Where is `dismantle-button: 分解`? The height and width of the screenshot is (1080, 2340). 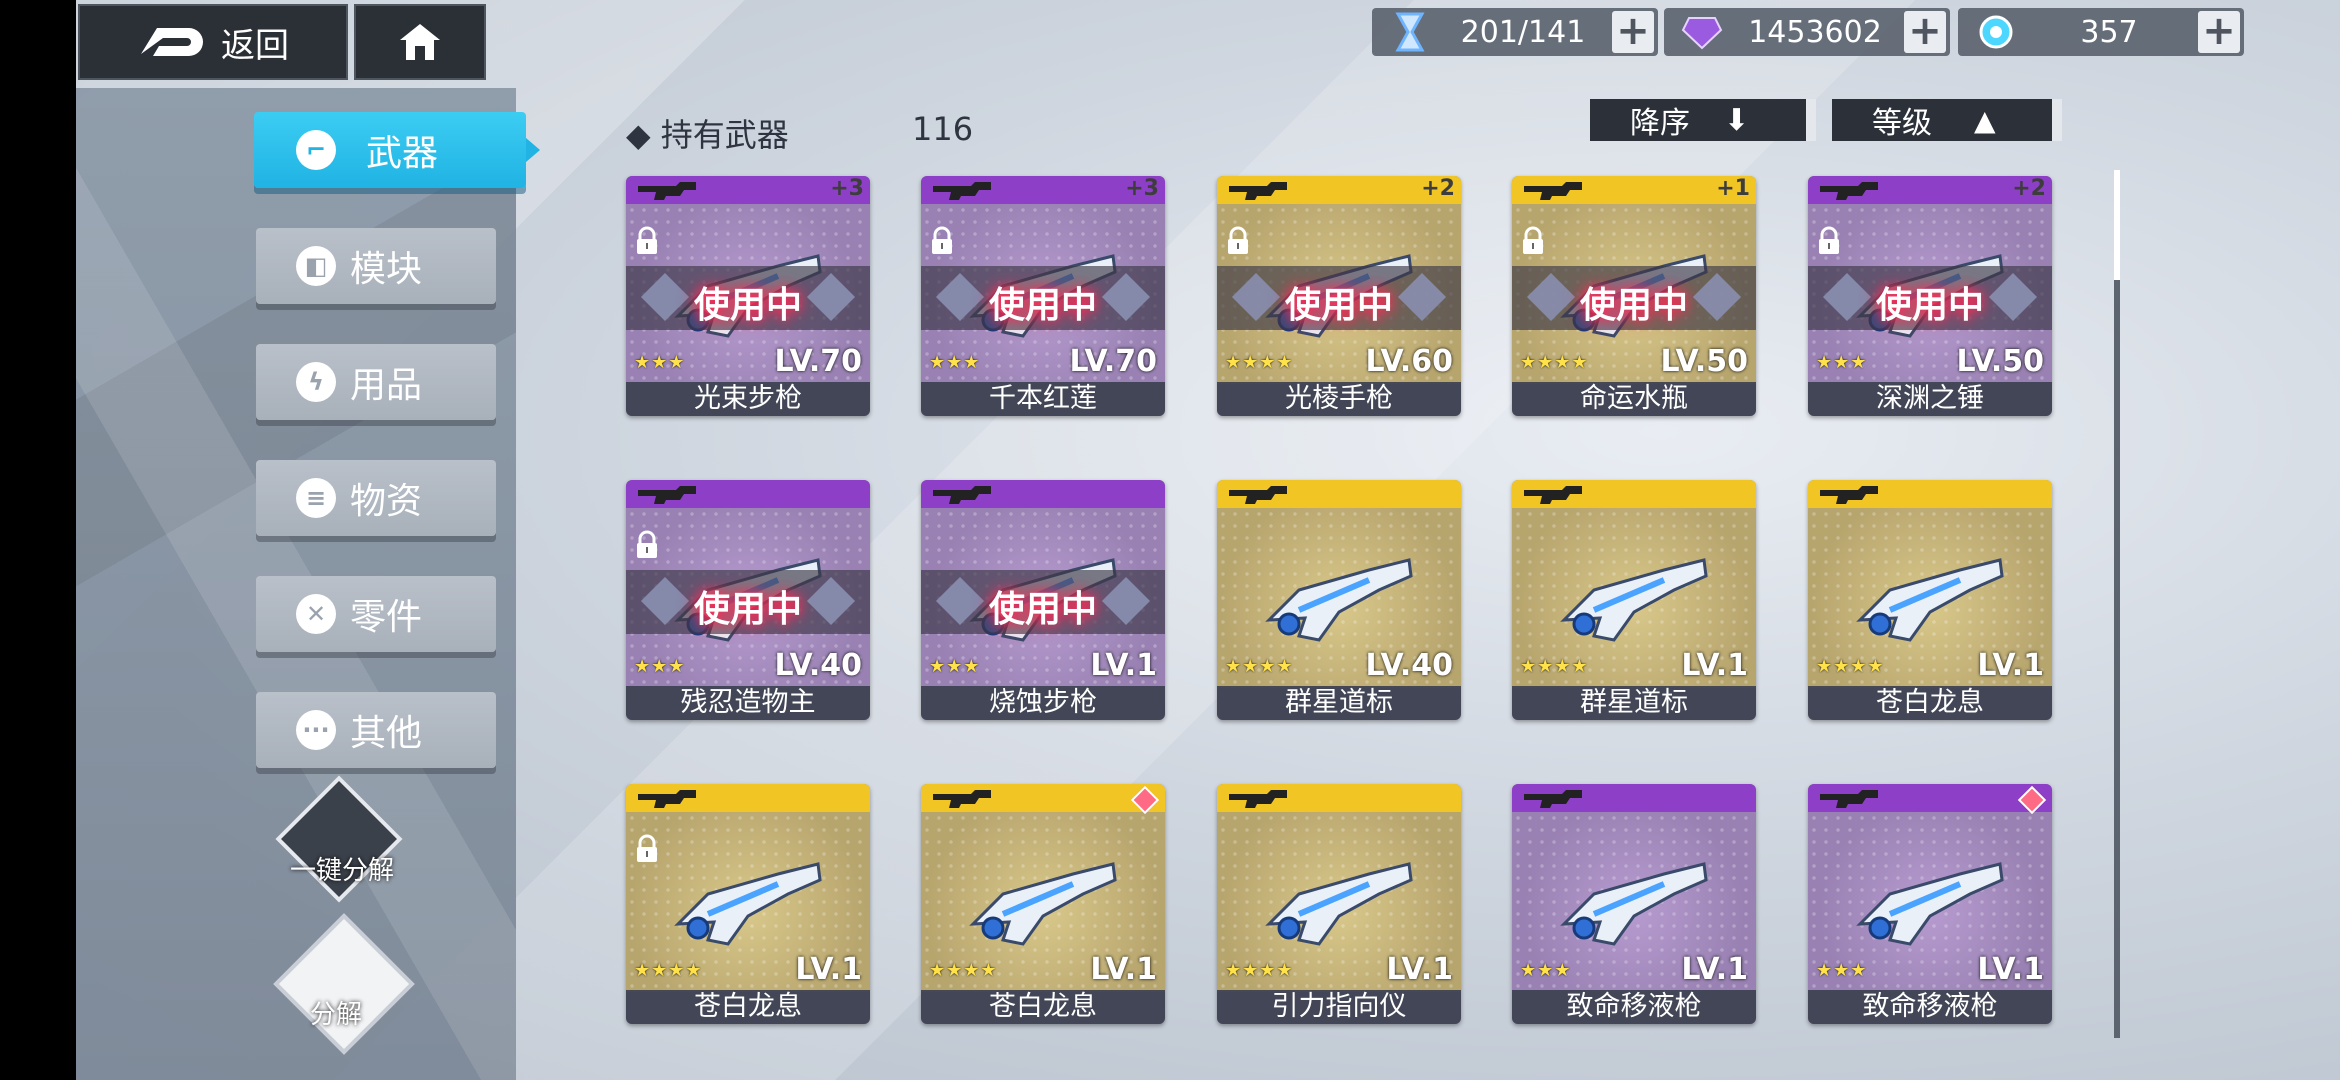 dismantle-button: 分解 is located at coordinates (344, 984).